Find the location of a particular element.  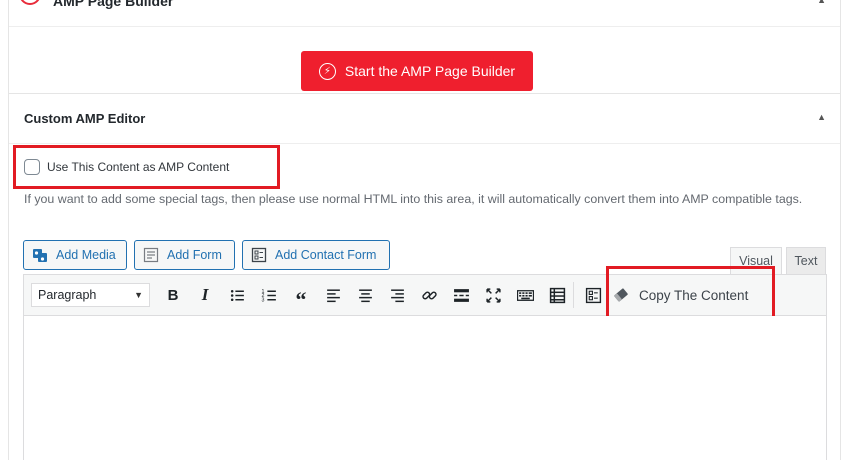

align-right-button is located at coordinates (397, 295).